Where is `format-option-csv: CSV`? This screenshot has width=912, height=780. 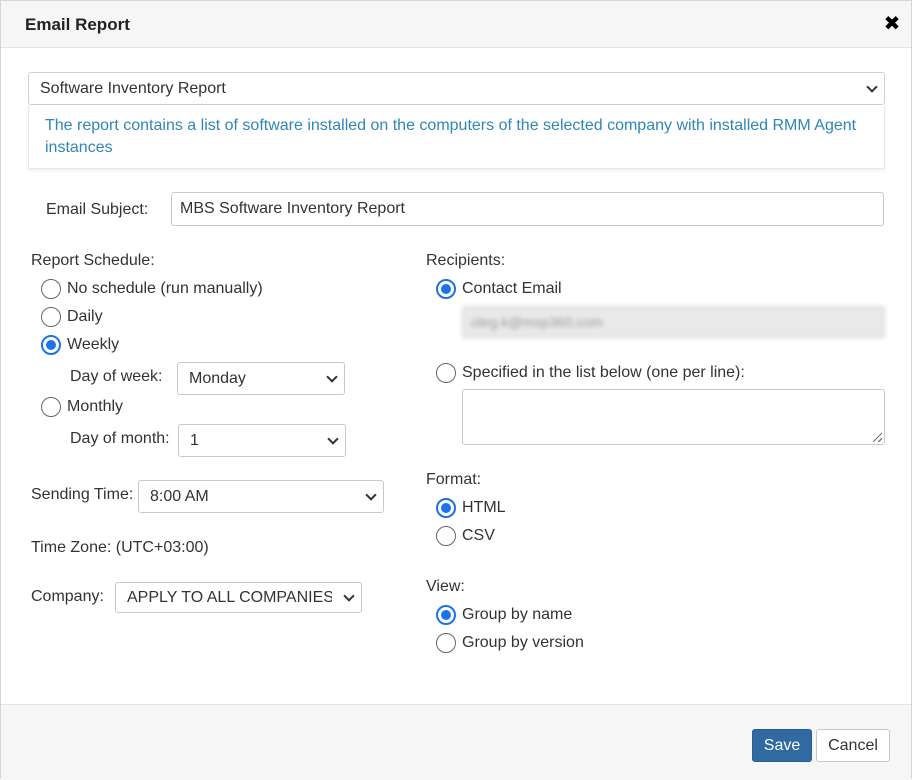 format-option-csv: CSV is located at coordinates (481, 536).